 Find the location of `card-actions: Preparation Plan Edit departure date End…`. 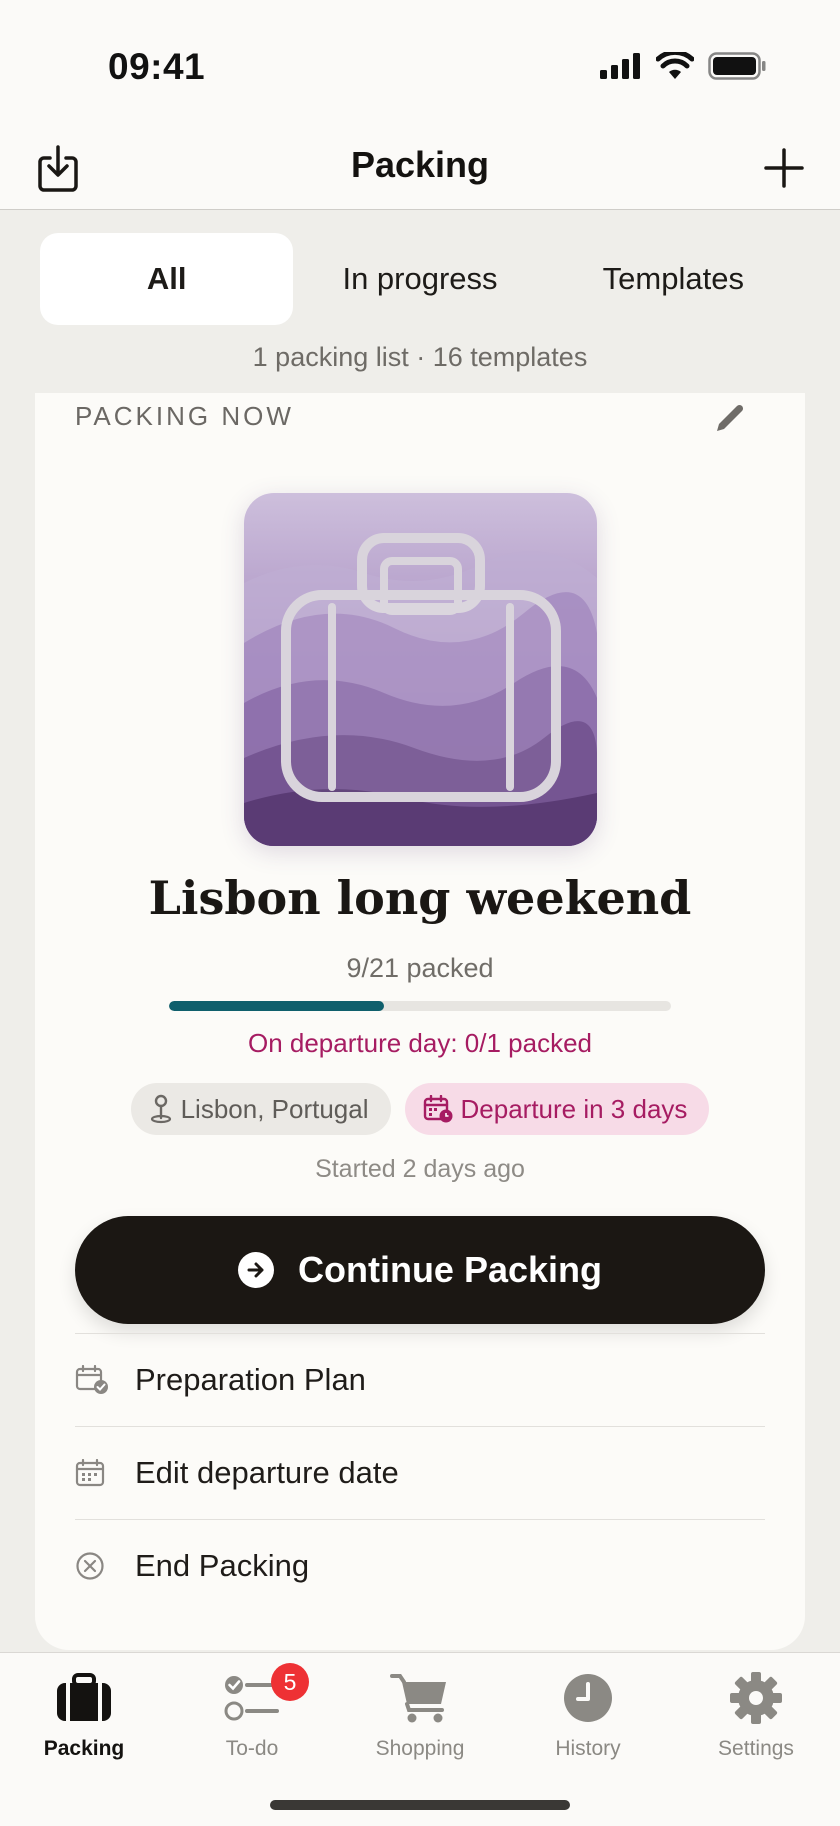

card-actions: Preparation Plan Edit departure date End… is located at coordinates (420, 1472).